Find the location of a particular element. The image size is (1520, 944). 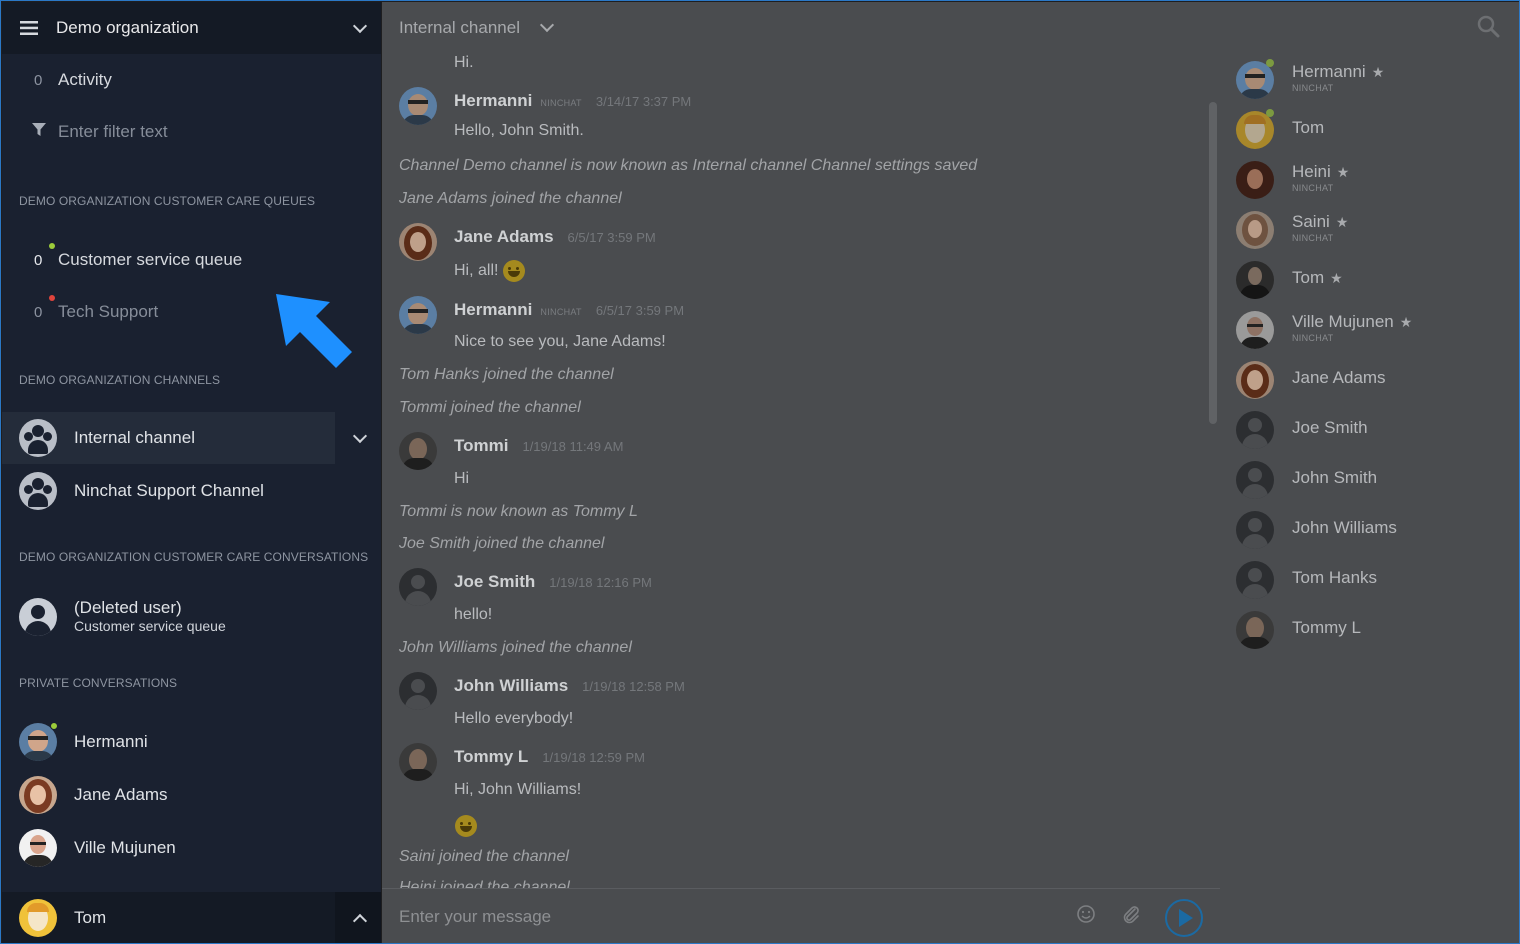

user-menu-button is located at coordinates (358, 917).